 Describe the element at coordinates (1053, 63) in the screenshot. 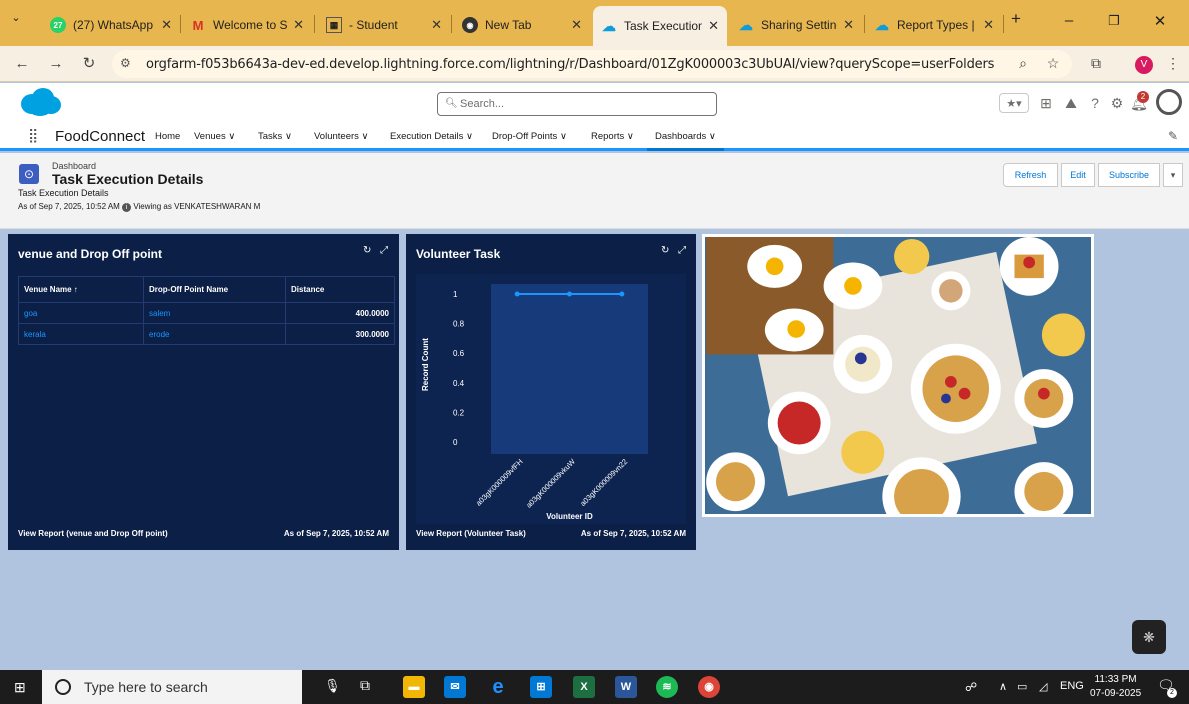

I see `bookmark-star-icon: ☆` at that location.